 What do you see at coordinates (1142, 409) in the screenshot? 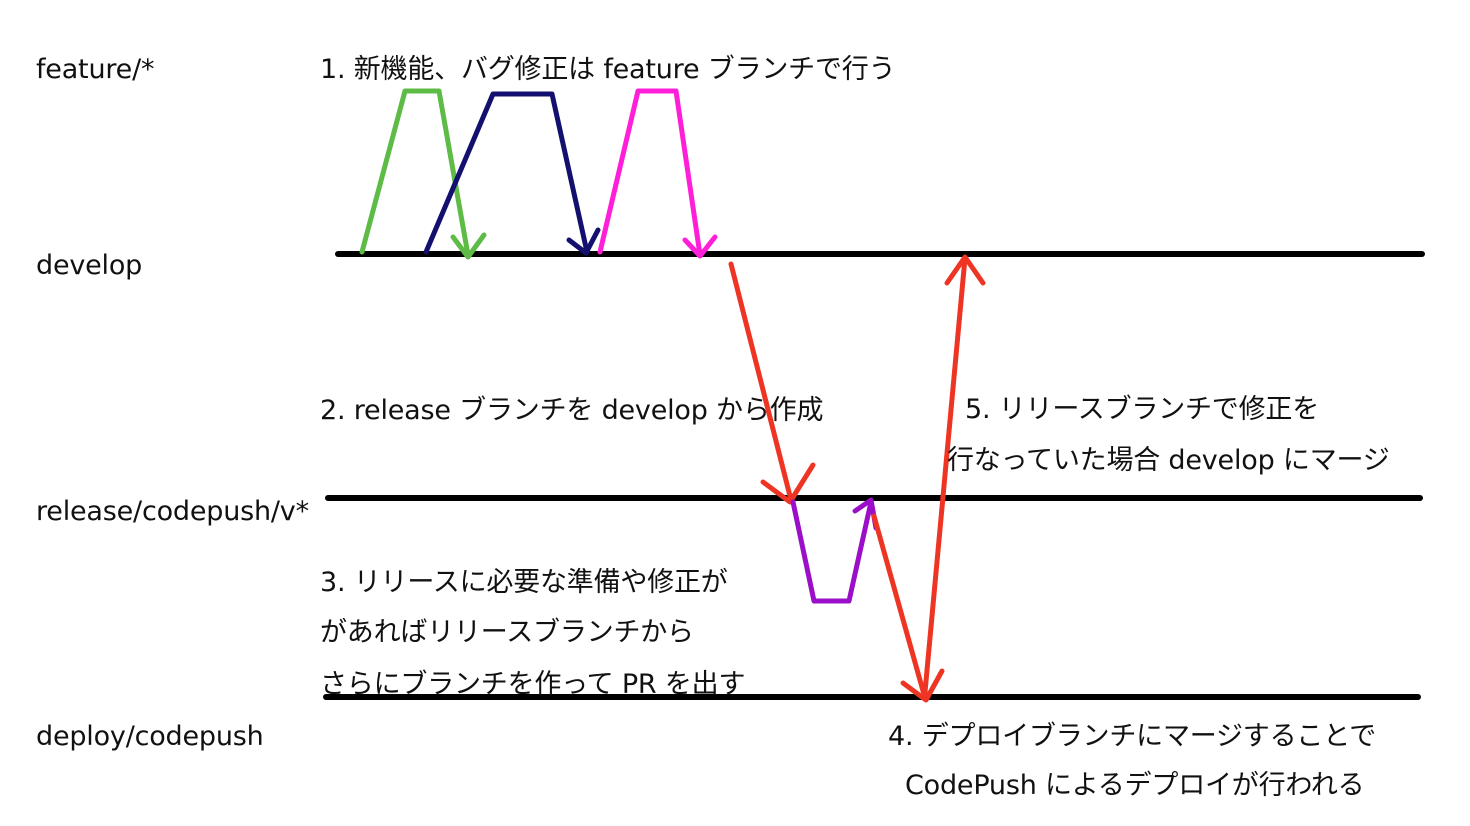
I see `step5-note-line1: 5. リリースブランチで修正を` at bounding box center [1142, 409].